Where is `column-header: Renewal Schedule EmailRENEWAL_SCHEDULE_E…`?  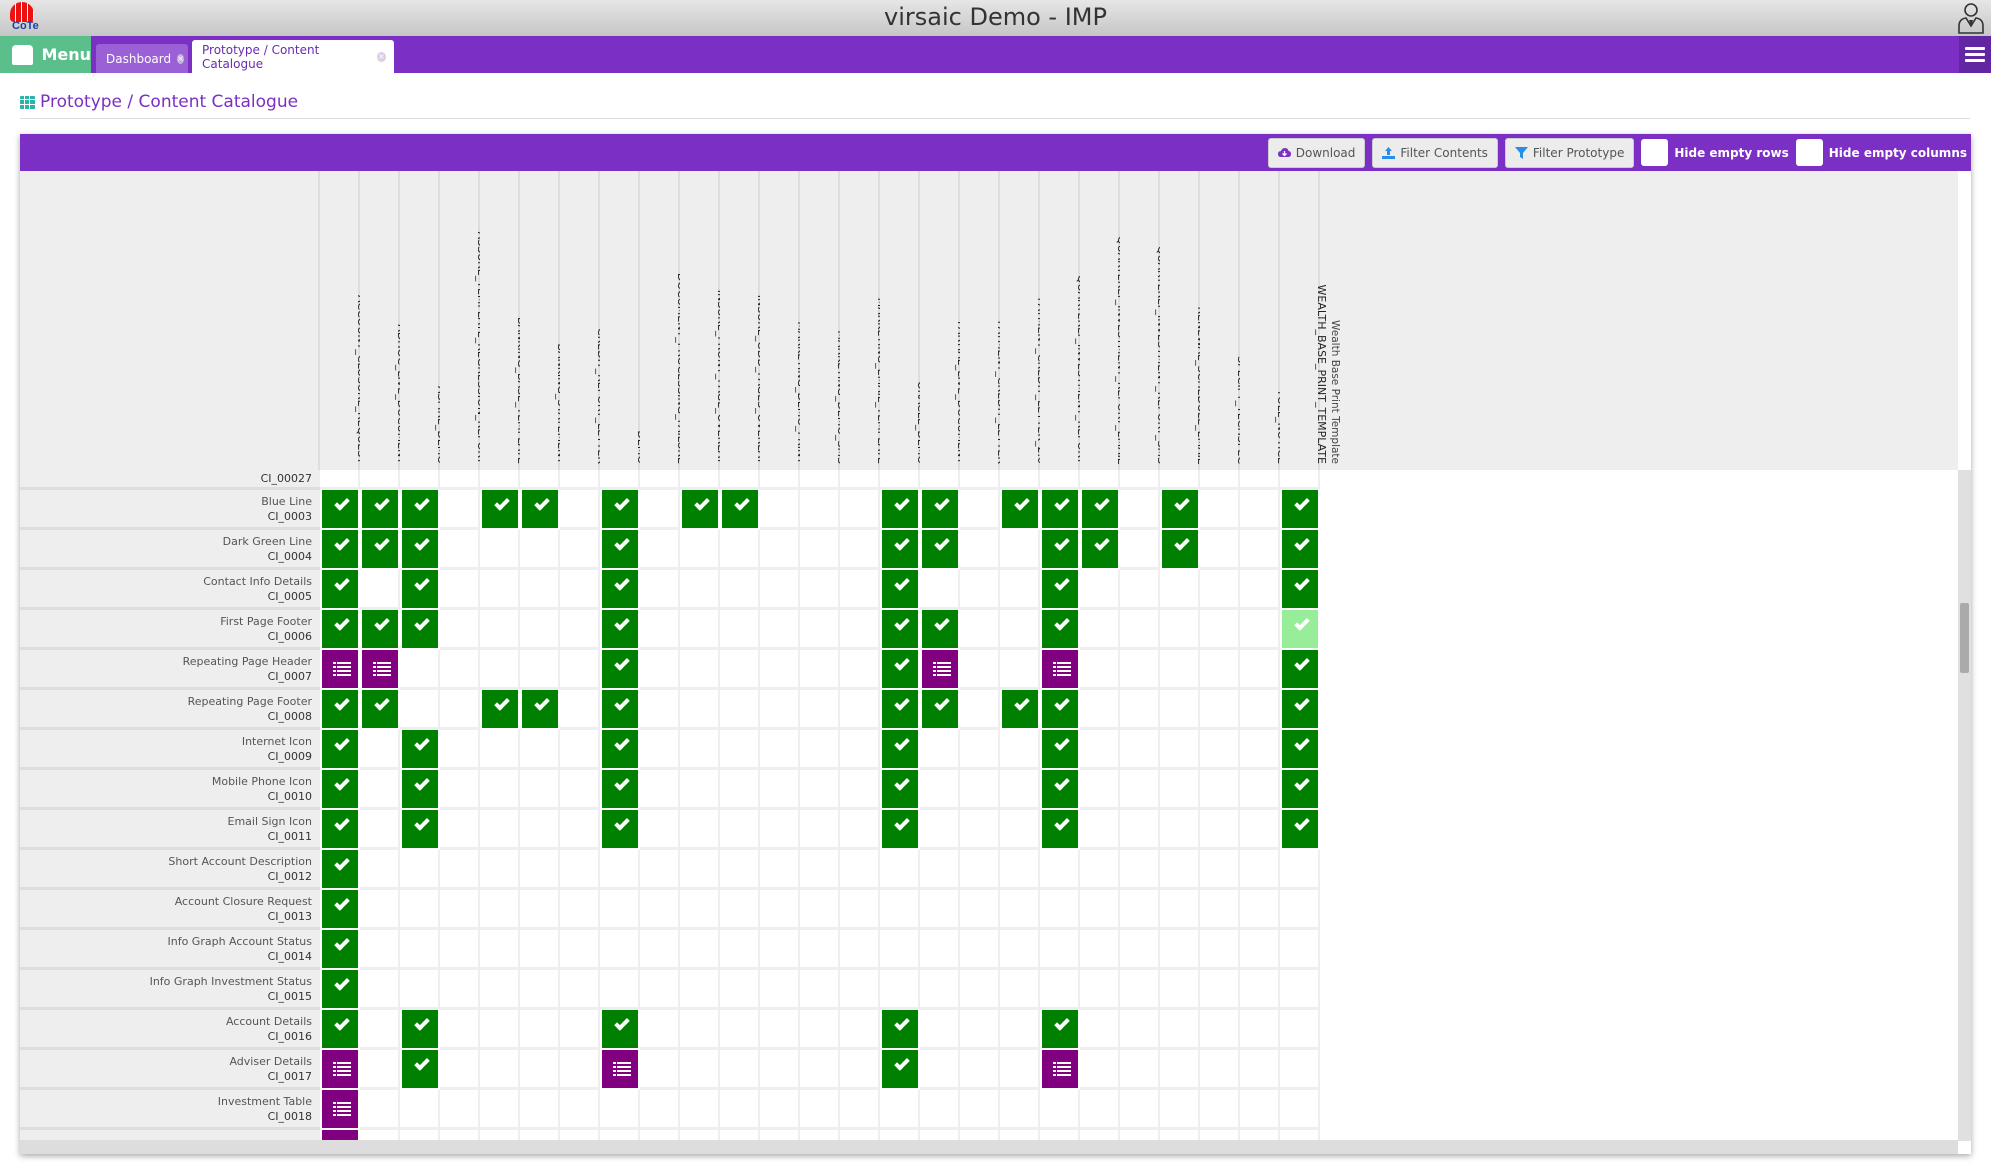 column-header: Renewal Schedule EmailRENEWAL_SCHEDULE_E… is located at coordinates (1190, 320).